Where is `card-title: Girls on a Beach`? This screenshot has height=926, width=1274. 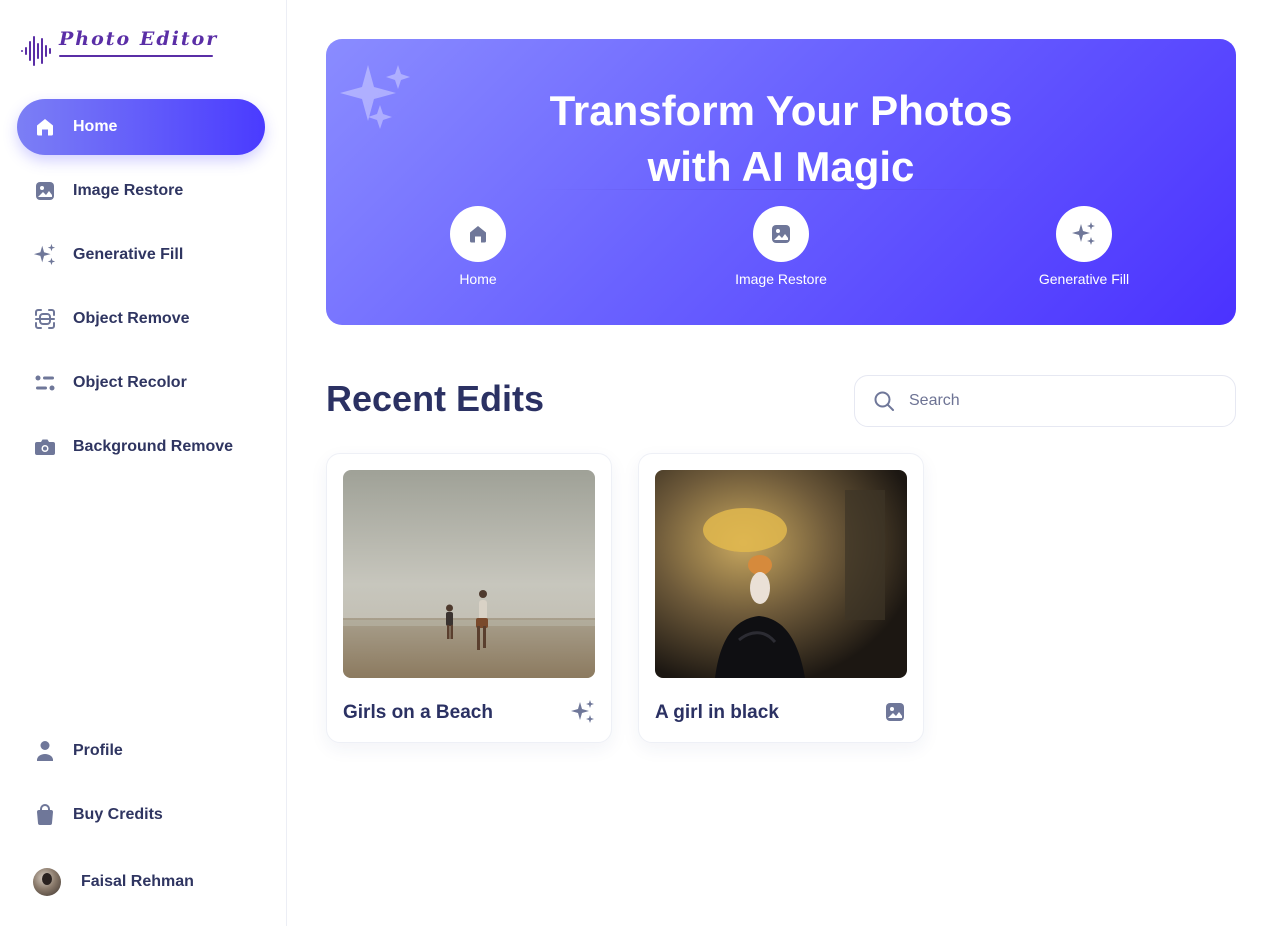
card-title: Girls on a Beach is located at coordinates (418, 712).